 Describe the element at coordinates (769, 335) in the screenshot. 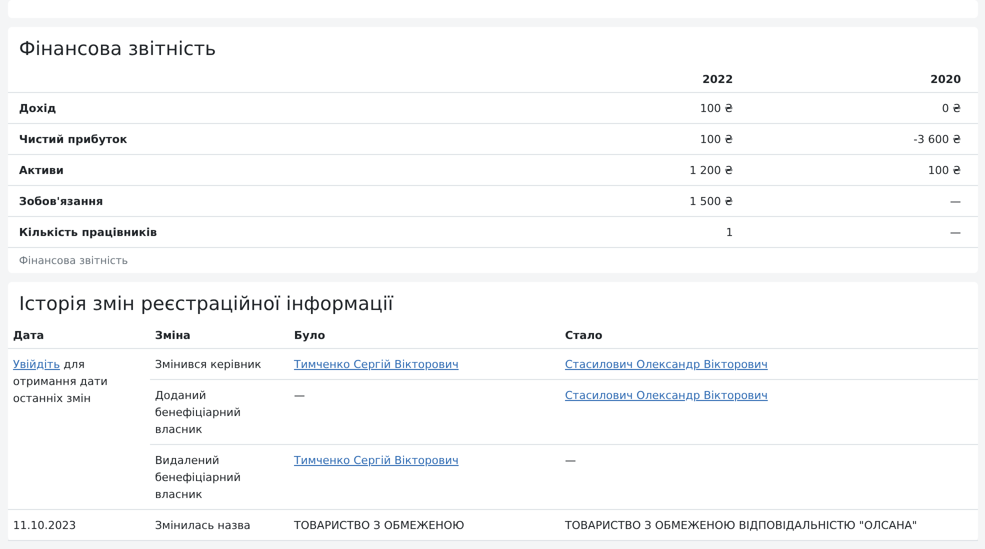

I see `column-header: Стало` at that location.